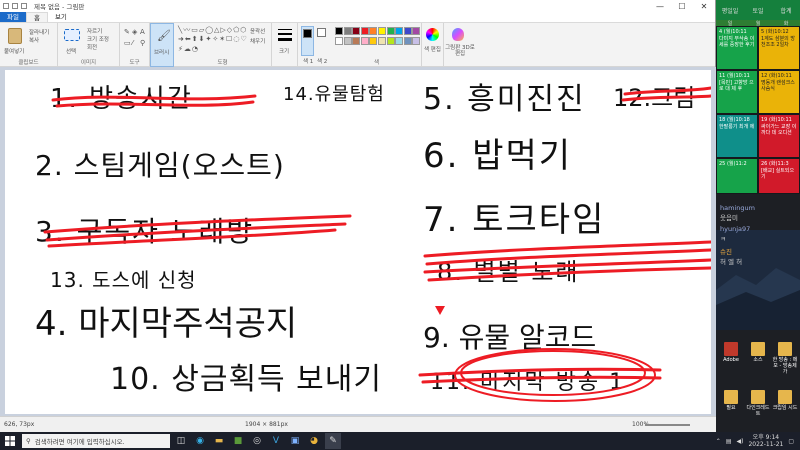 This screenshot has height=450, width=800. Describe the element at coordinates (315, 45) in the screenshot. I see `group-color-select: 색 1 색 2` at that location.